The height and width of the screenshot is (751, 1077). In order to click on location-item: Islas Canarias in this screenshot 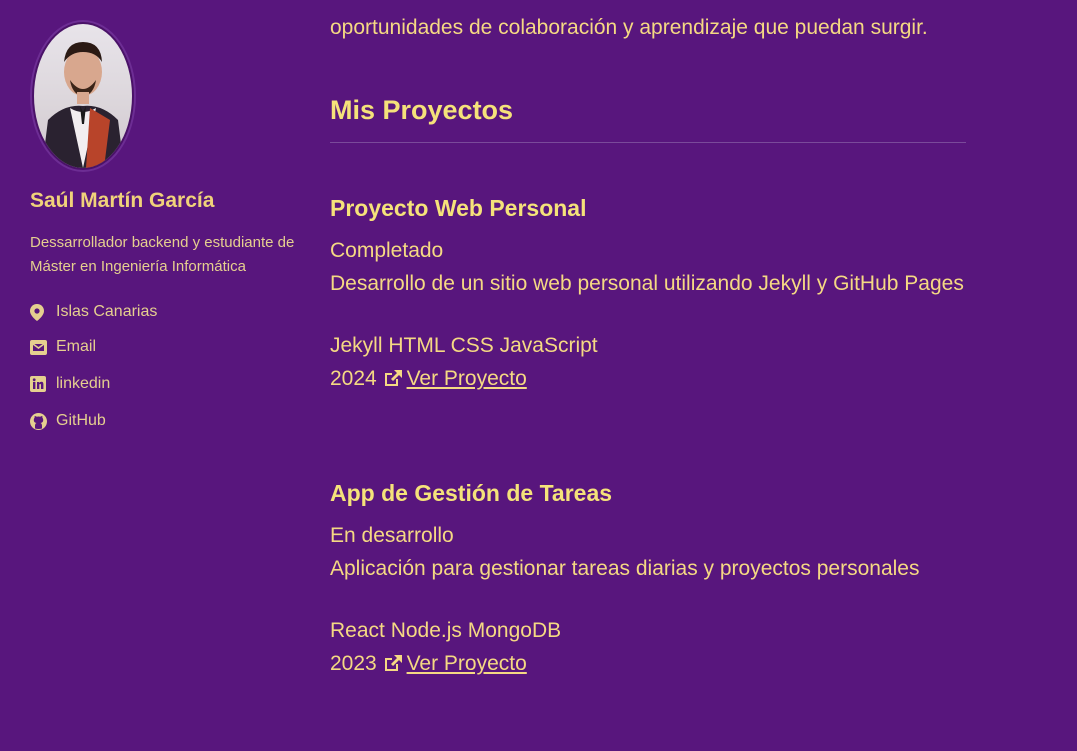, I will do `click(93, 312)`.